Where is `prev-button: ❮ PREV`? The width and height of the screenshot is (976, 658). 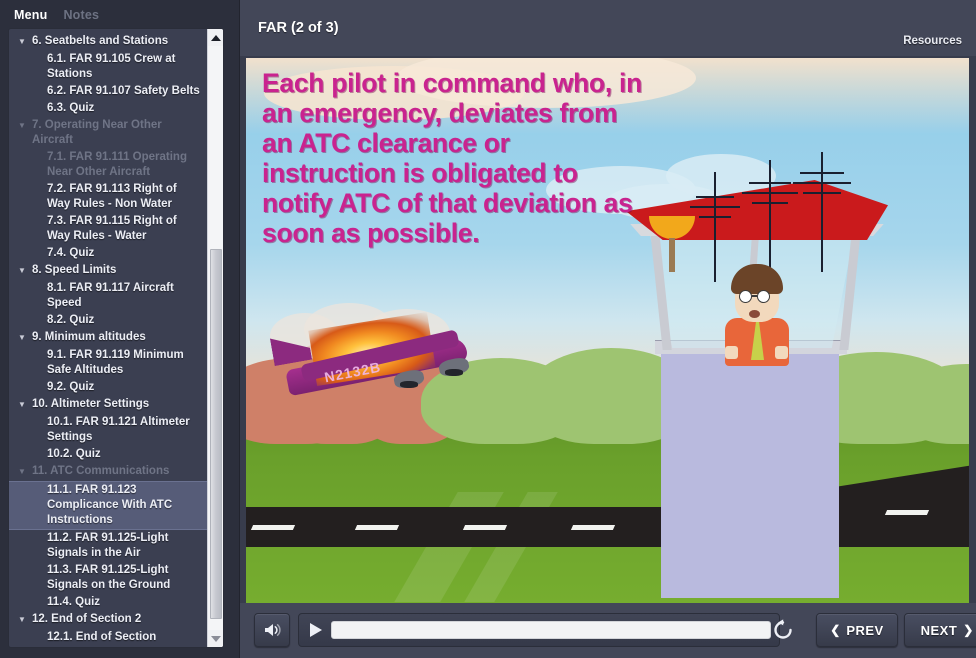
prev-button: ❮ PREV is located at coordinates (857, 630).